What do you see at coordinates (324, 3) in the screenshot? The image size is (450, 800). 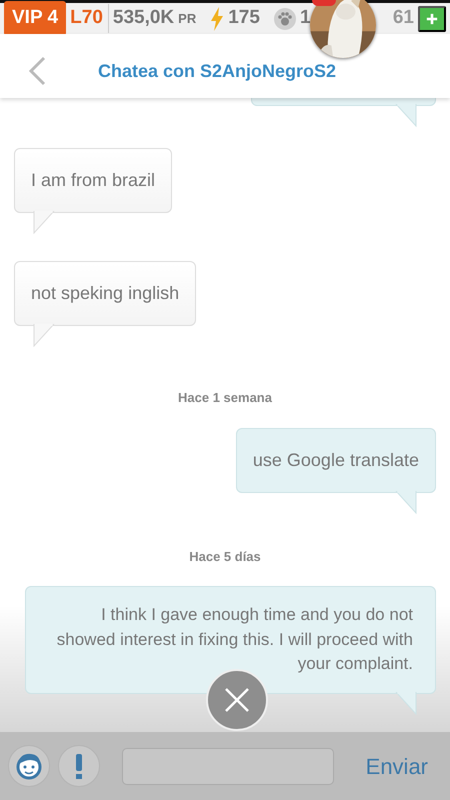 I see `notification-badge` at bounding box center [324, 3].